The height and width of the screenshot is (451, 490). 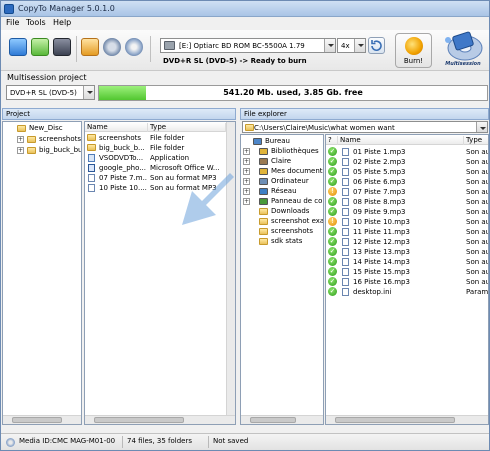 I want to click on menu-tools: Tools, so click(x=36, y=22).